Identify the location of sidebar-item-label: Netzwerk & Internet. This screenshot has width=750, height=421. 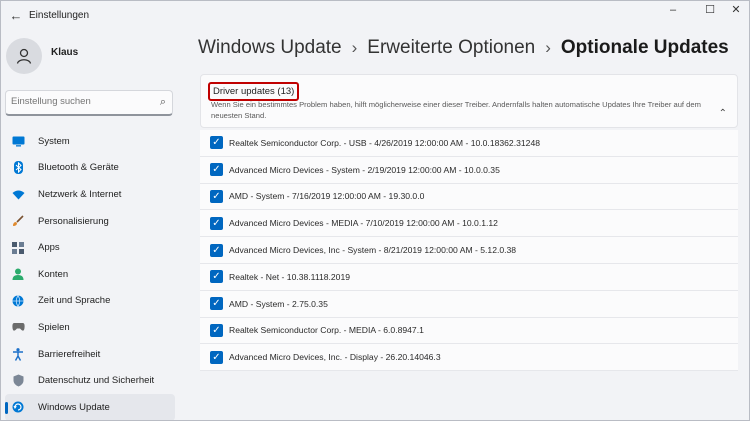
(80, 194).